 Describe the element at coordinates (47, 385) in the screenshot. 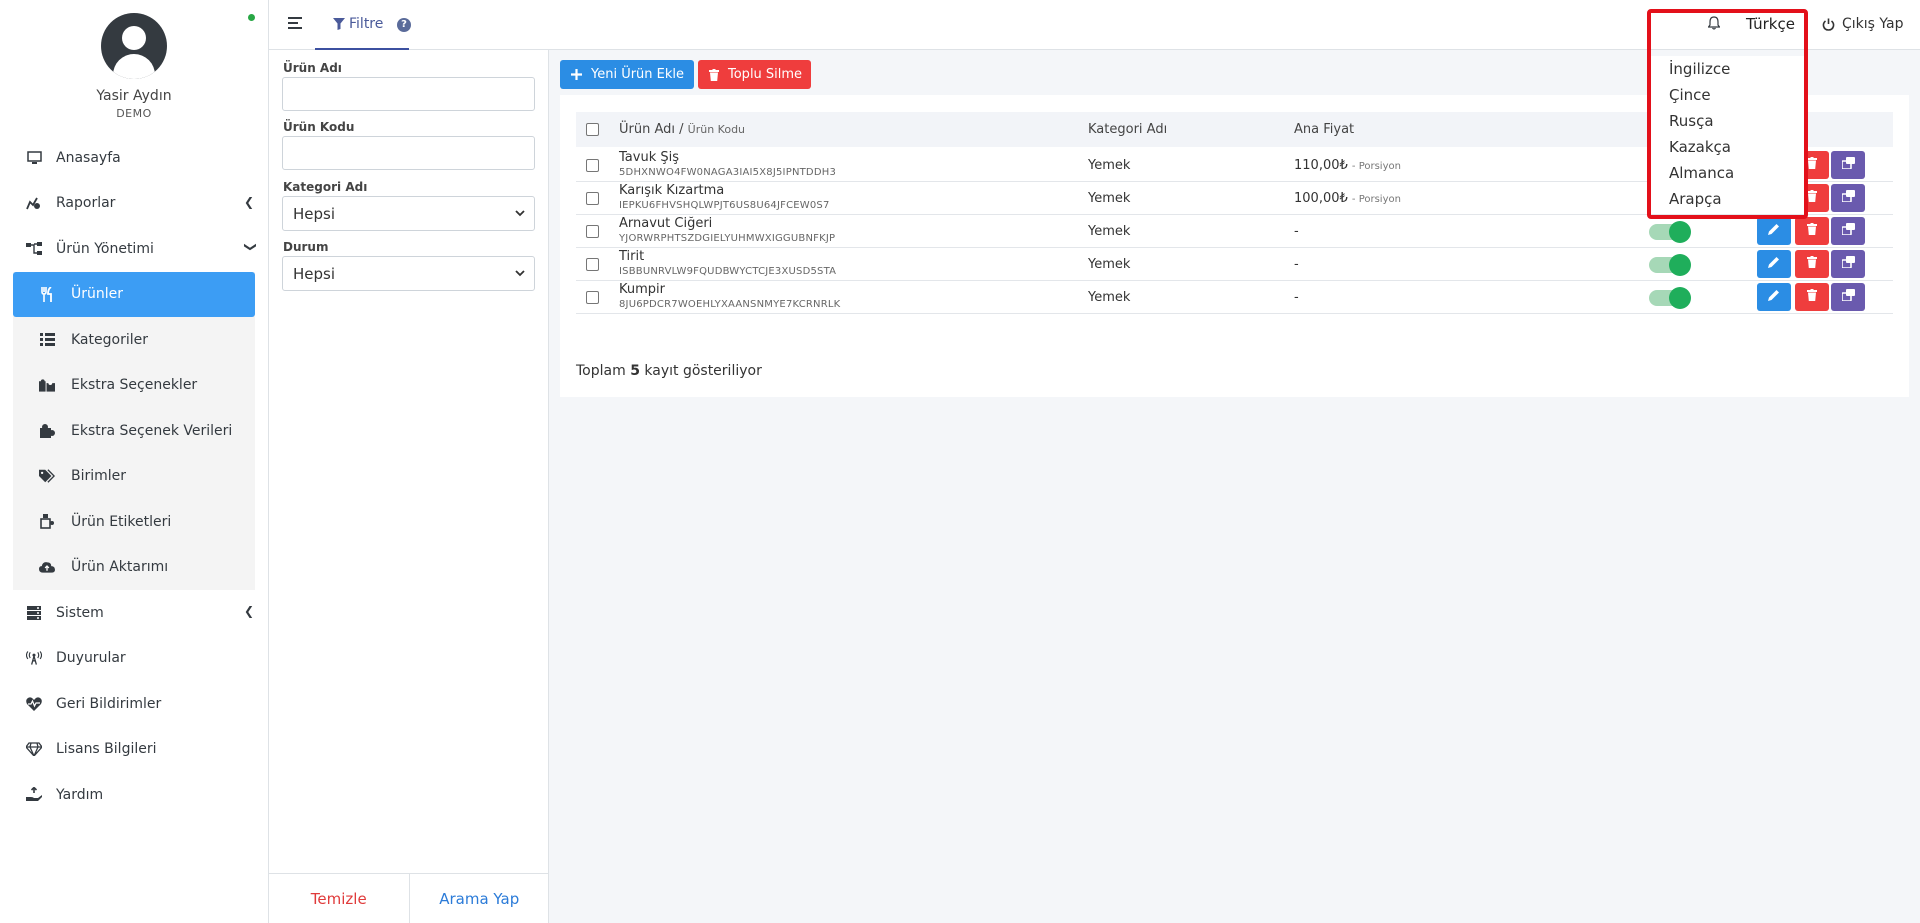

I see `puzzle-icon` at that location.